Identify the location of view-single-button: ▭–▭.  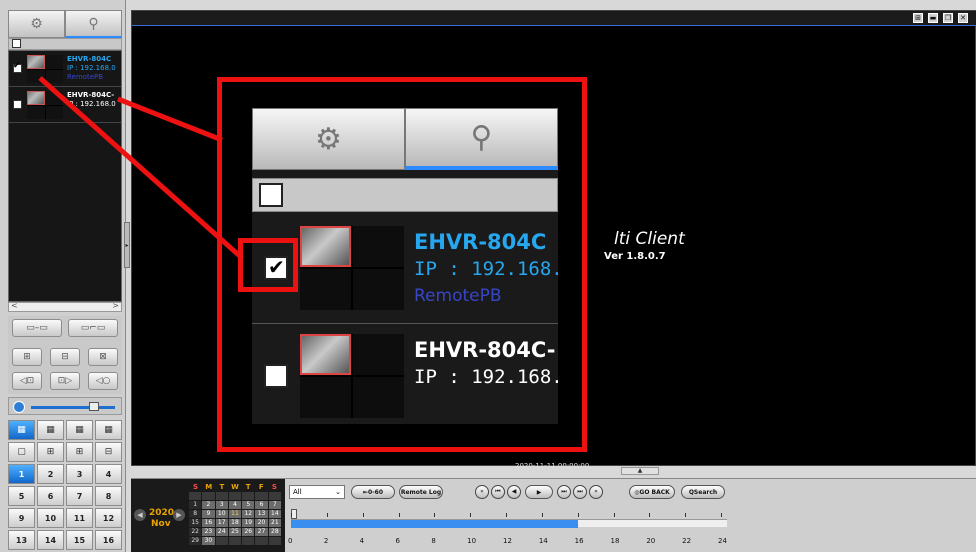
(37, 328).